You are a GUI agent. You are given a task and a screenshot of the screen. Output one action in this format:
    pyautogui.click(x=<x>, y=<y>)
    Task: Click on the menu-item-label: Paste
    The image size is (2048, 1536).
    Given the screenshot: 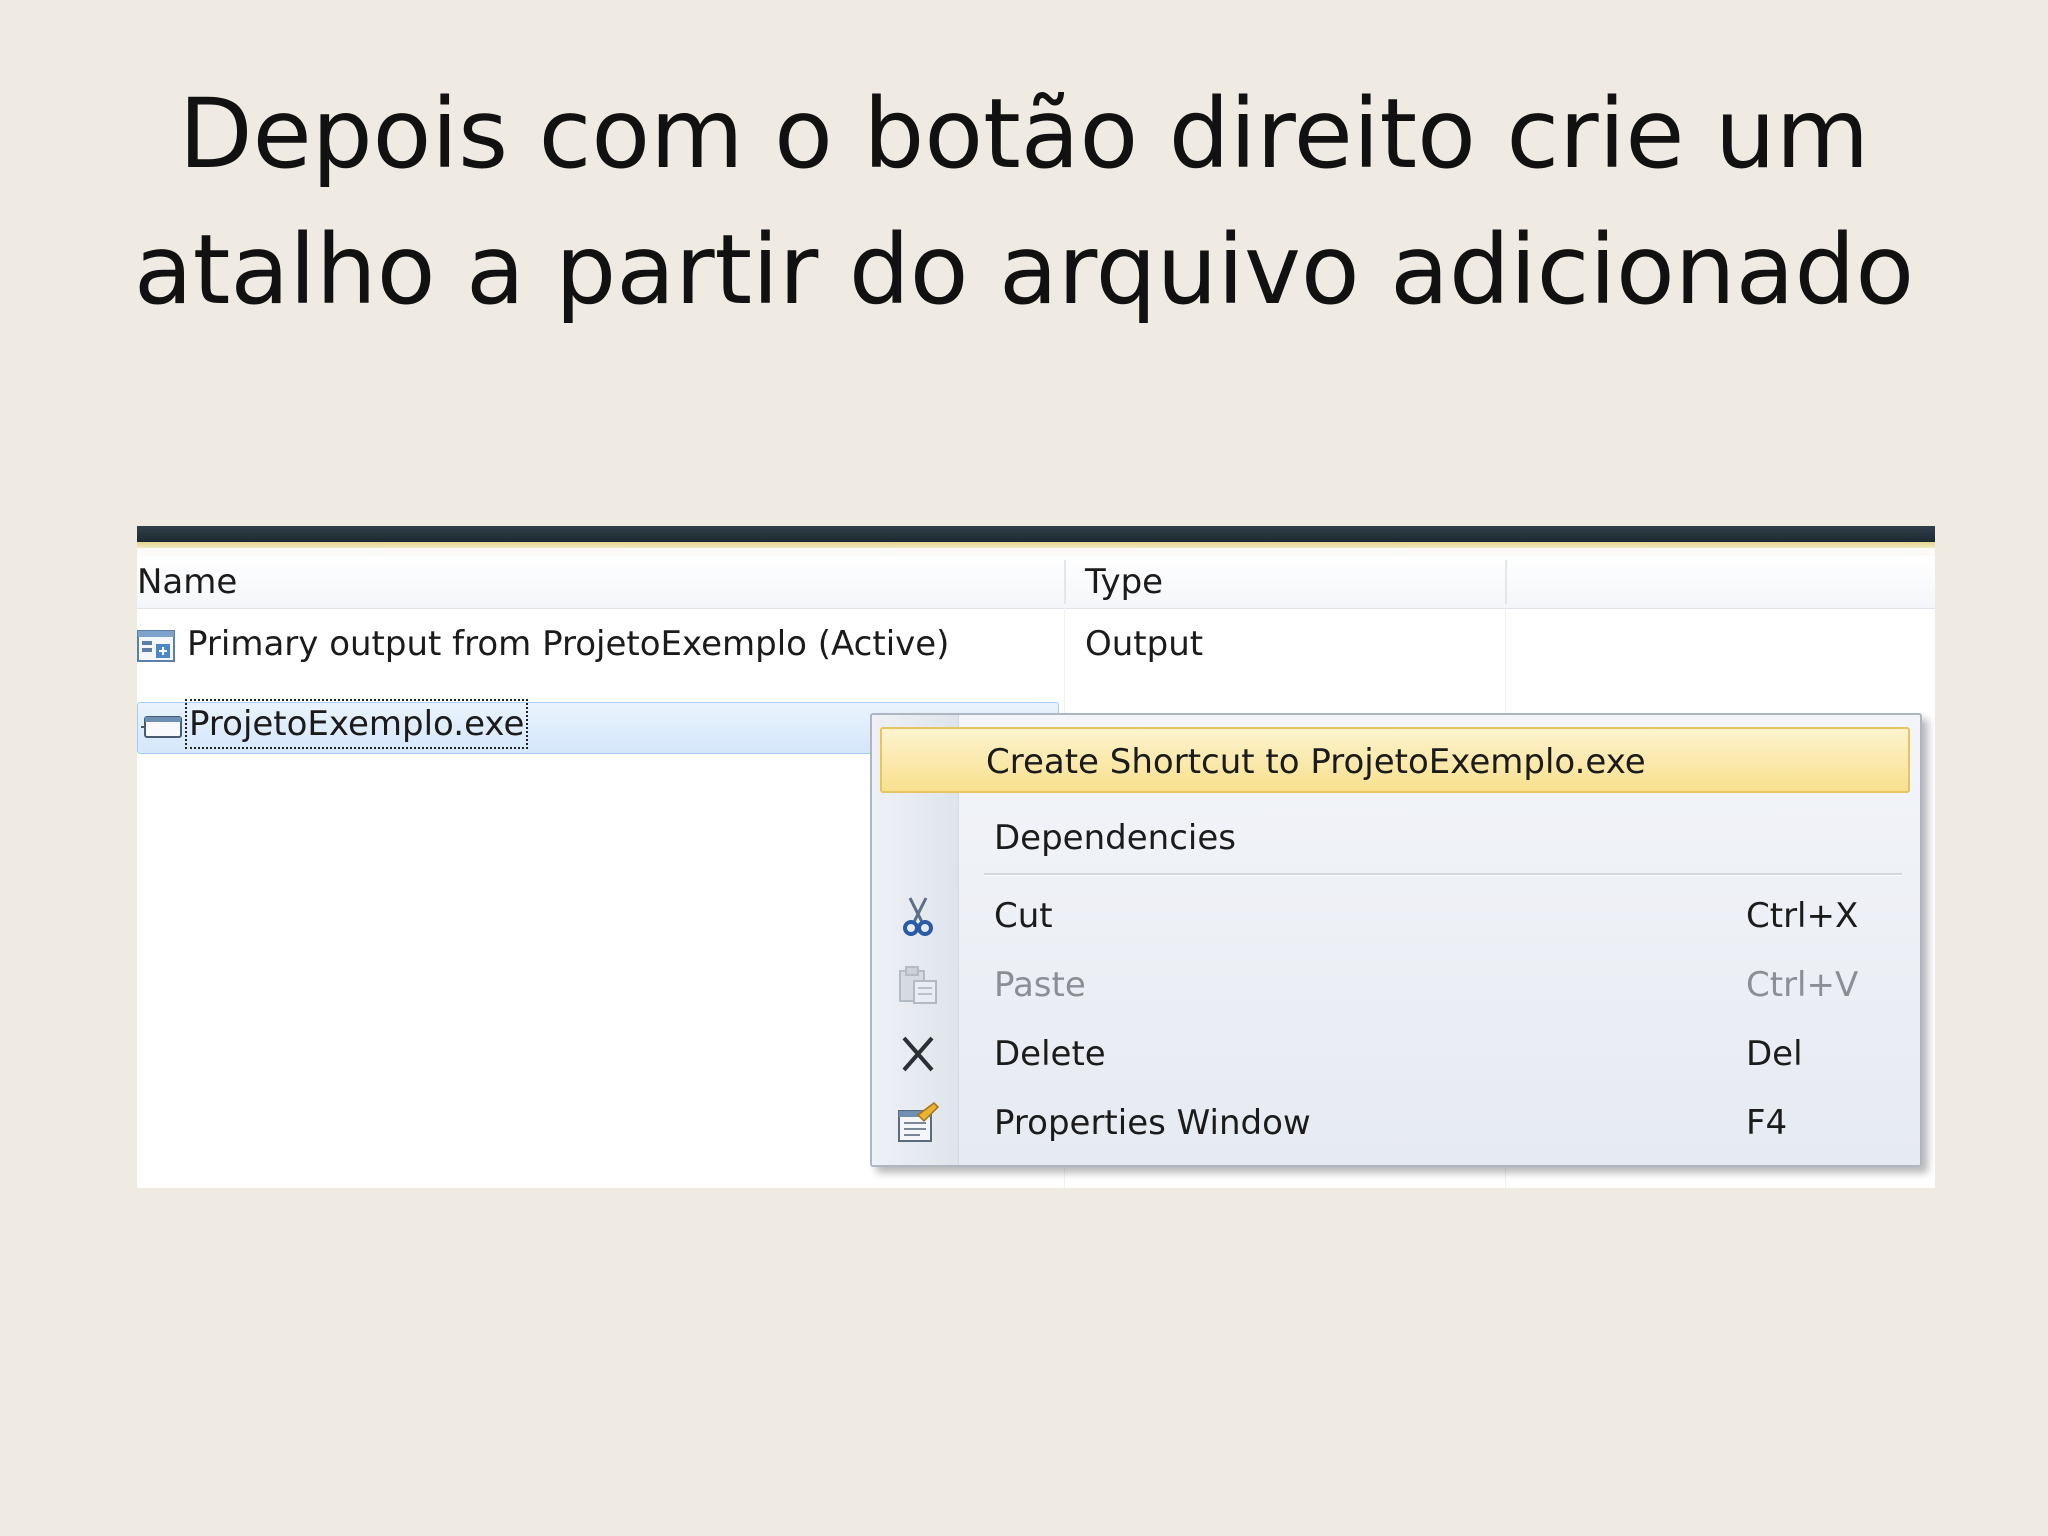 What is the action you would take?
    pyautogui.click(x=1040, y=985)
    